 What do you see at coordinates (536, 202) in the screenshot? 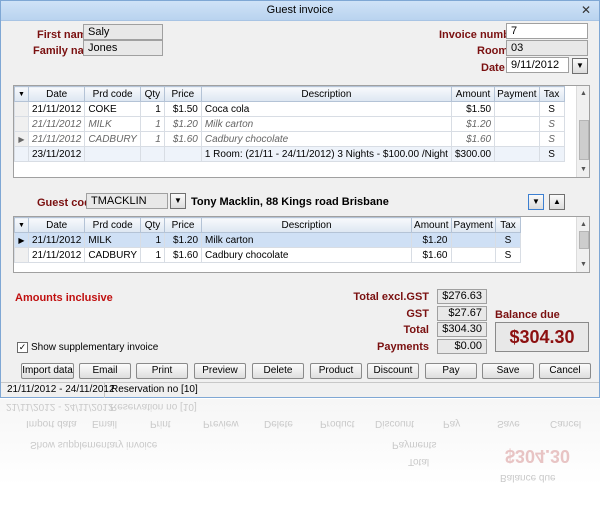
I see `move-down-icon: ▼` at bounding box center [536, 202].